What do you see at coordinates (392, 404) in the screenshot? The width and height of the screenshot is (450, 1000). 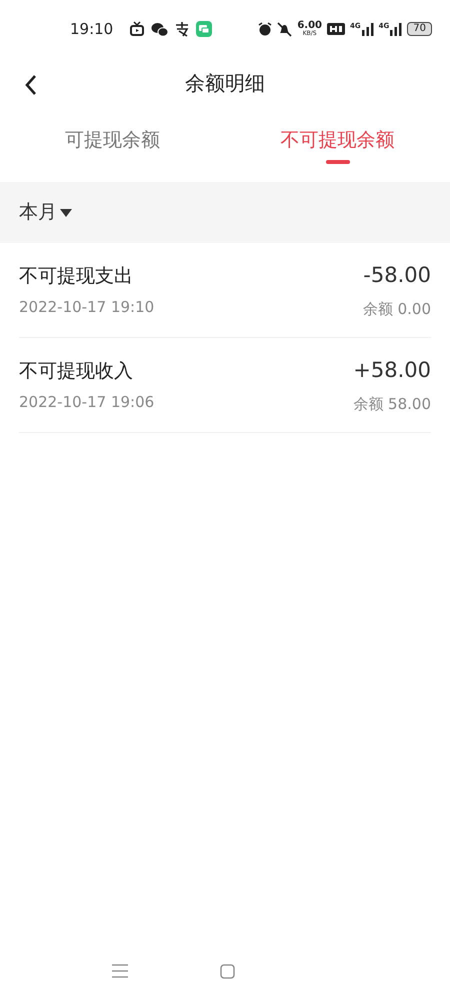 I see `record-balance: 余额 58.00` at bounding box center [392, 404].